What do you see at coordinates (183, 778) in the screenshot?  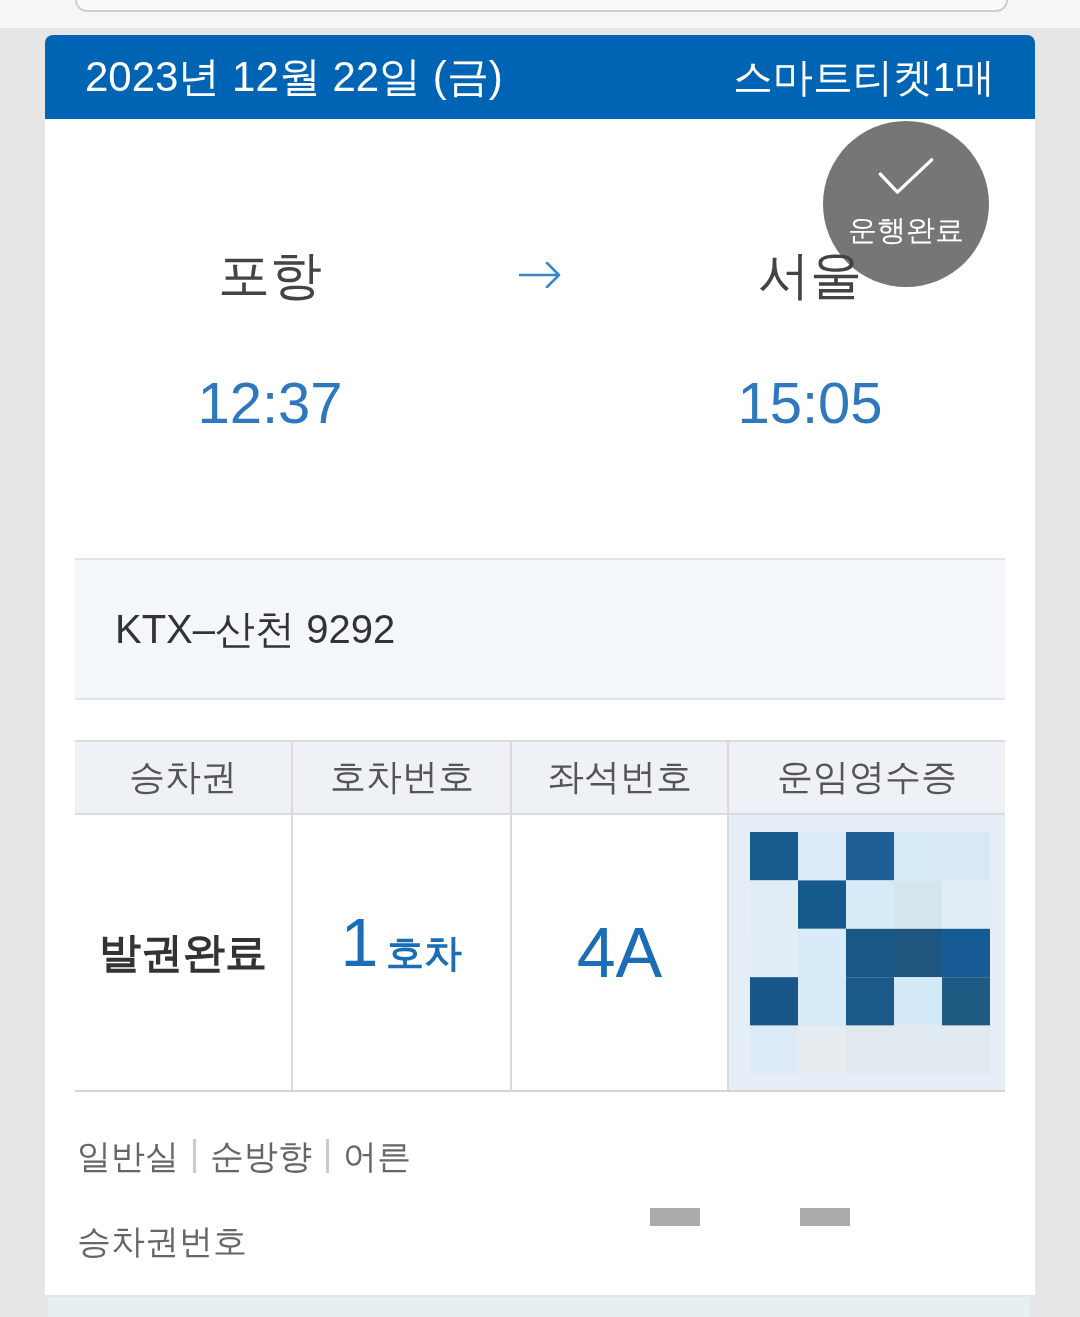 I see `column-header: 승차권` at bounding box center [183, 778].